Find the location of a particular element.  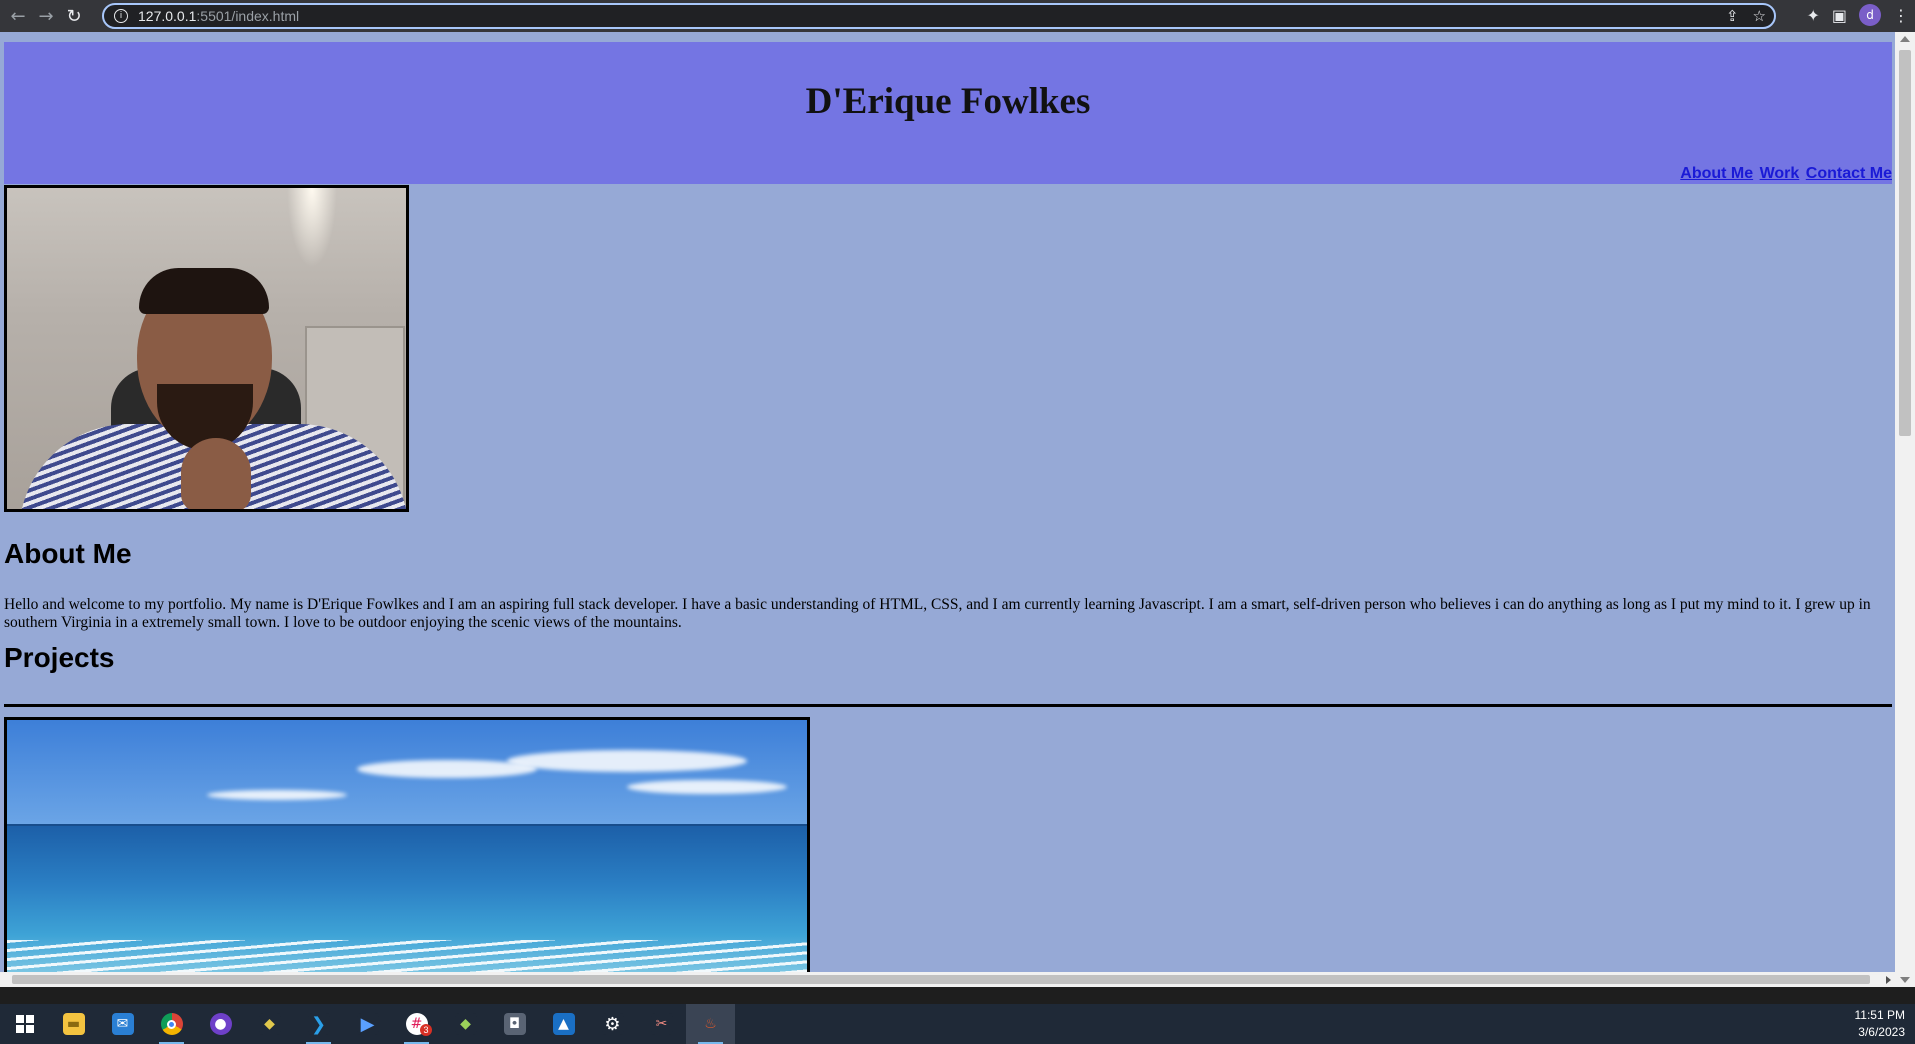

url-text: 127.0.0.1:5501/index.html is located at coordinates (218, 16).